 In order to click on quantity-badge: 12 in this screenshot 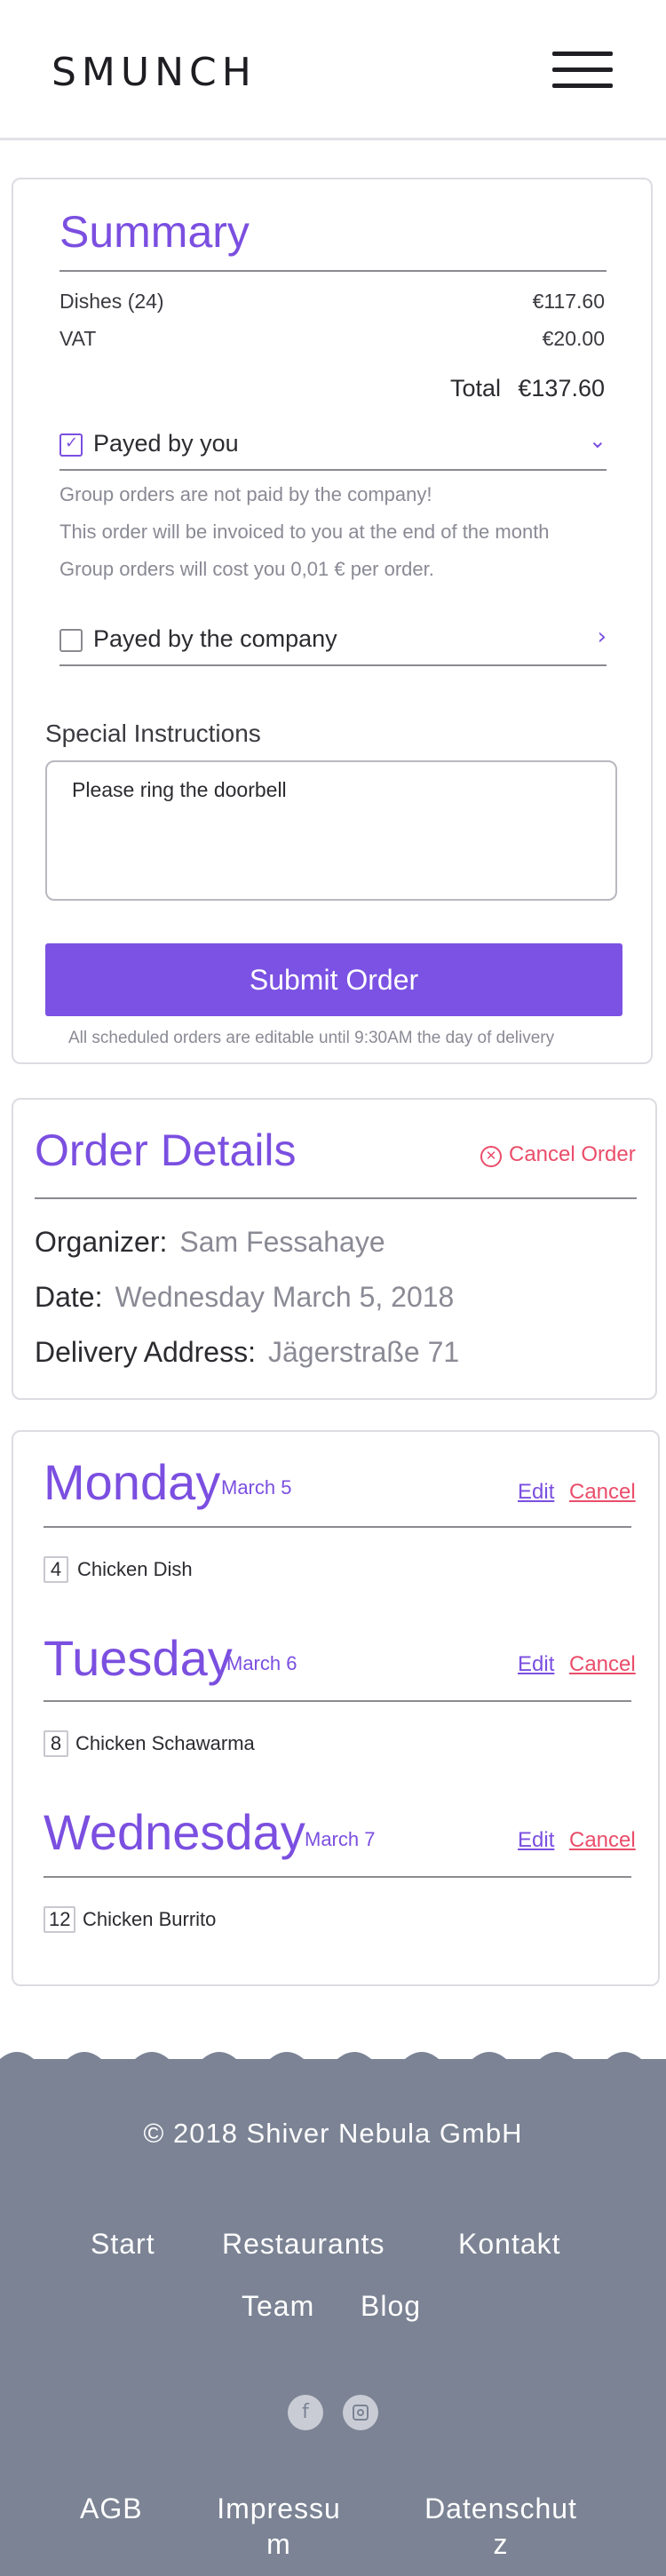, I will do `click(60, 1919)`.